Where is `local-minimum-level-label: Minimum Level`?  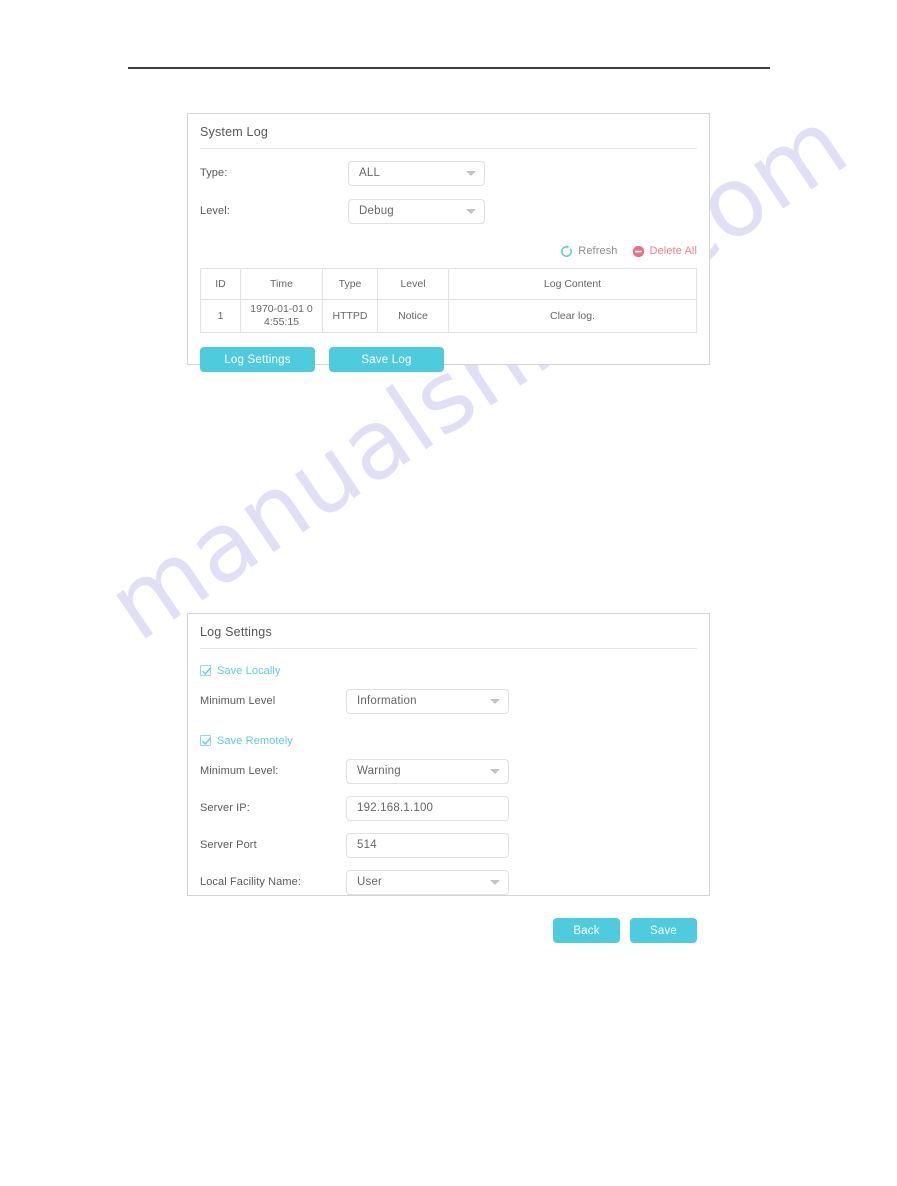 local-minimum-level-label: Minimum Level is located at coordinates (238, 701).